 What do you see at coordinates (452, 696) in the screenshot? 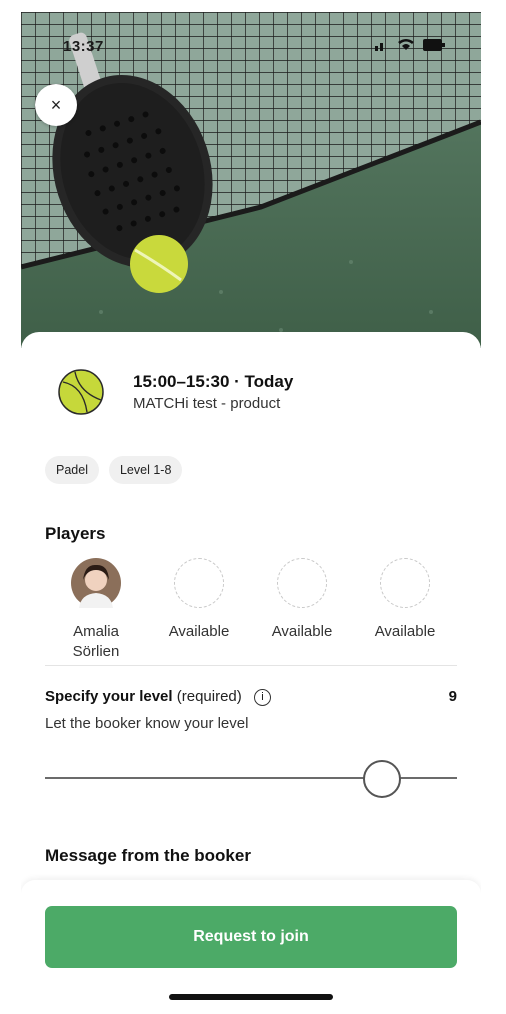
I see `level-value: 9` at bounding box center [452, 696].